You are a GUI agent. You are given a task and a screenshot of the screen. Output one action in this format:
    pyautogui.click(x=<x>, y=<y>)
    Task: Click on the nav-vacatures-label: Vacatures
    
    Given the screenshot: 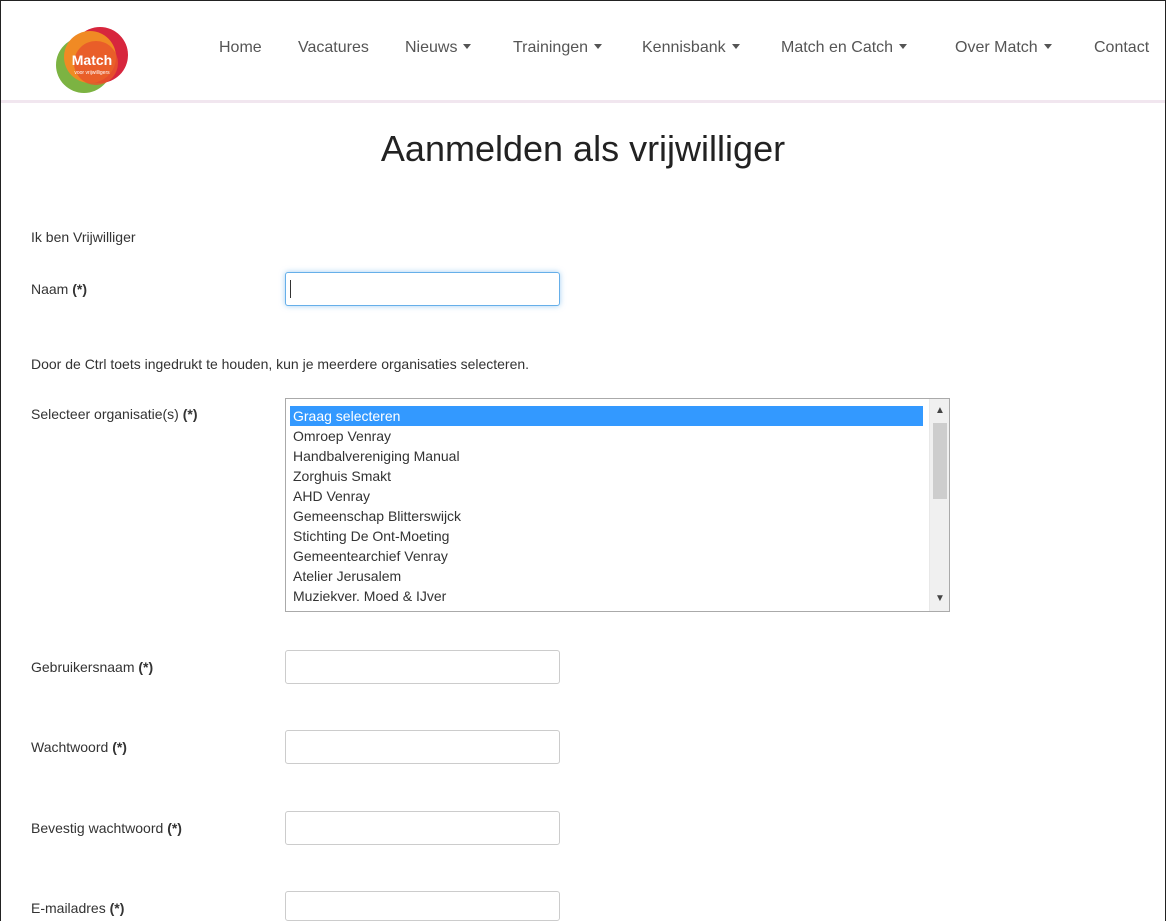 What is the action you would take?
    pyautogui.click(x=333, y=47)
    